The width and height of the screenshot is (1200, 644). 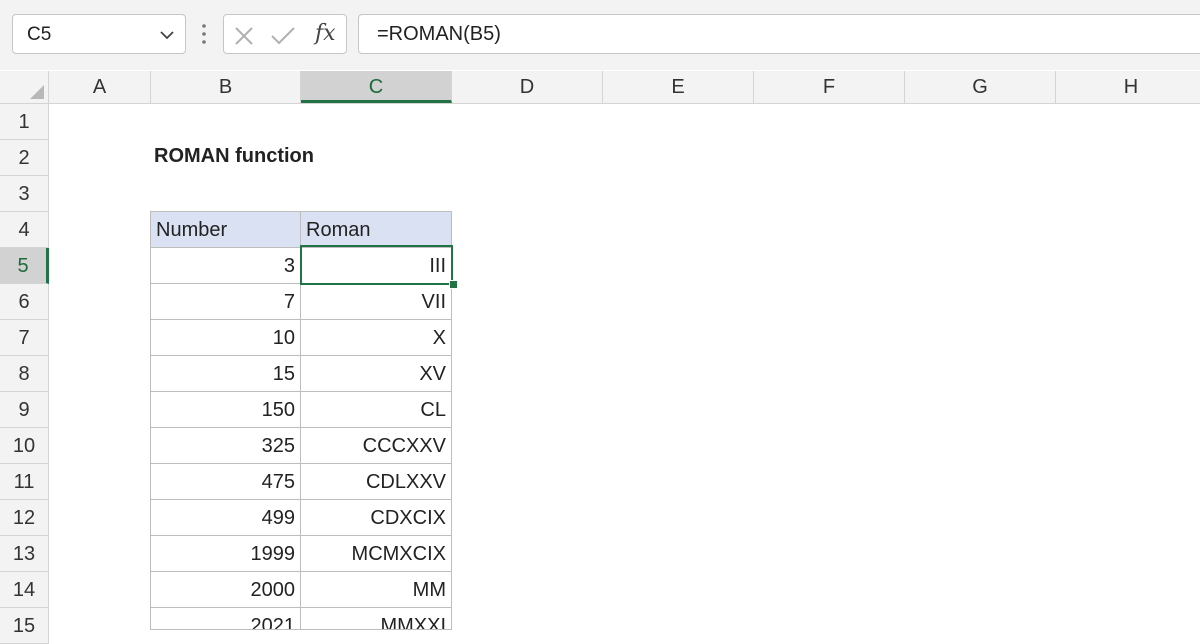 I want to click on row-header-6: 6, so click(x=24, y=302).